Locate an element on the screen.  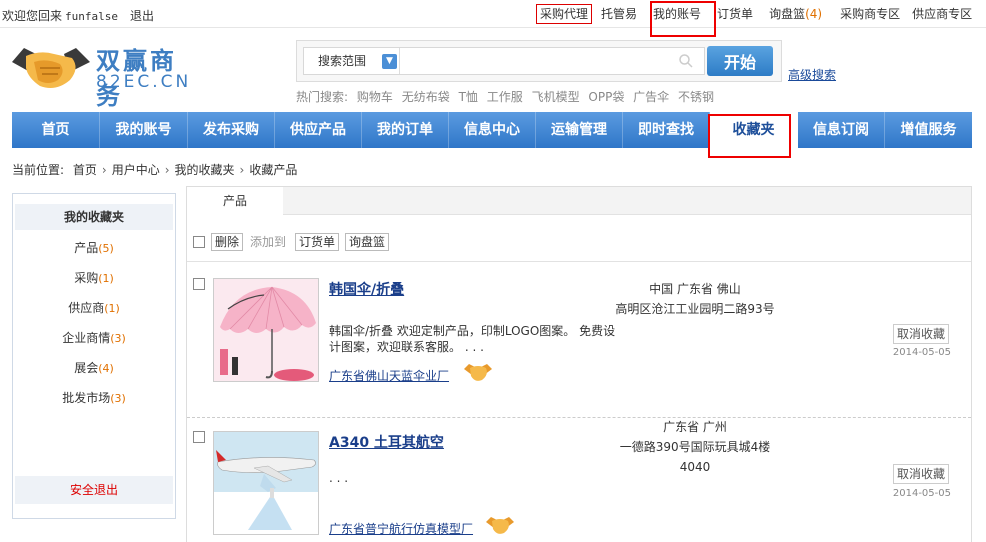
inquiry-basket-link: 询盘篮(4) is located at coordinates (795, 14).